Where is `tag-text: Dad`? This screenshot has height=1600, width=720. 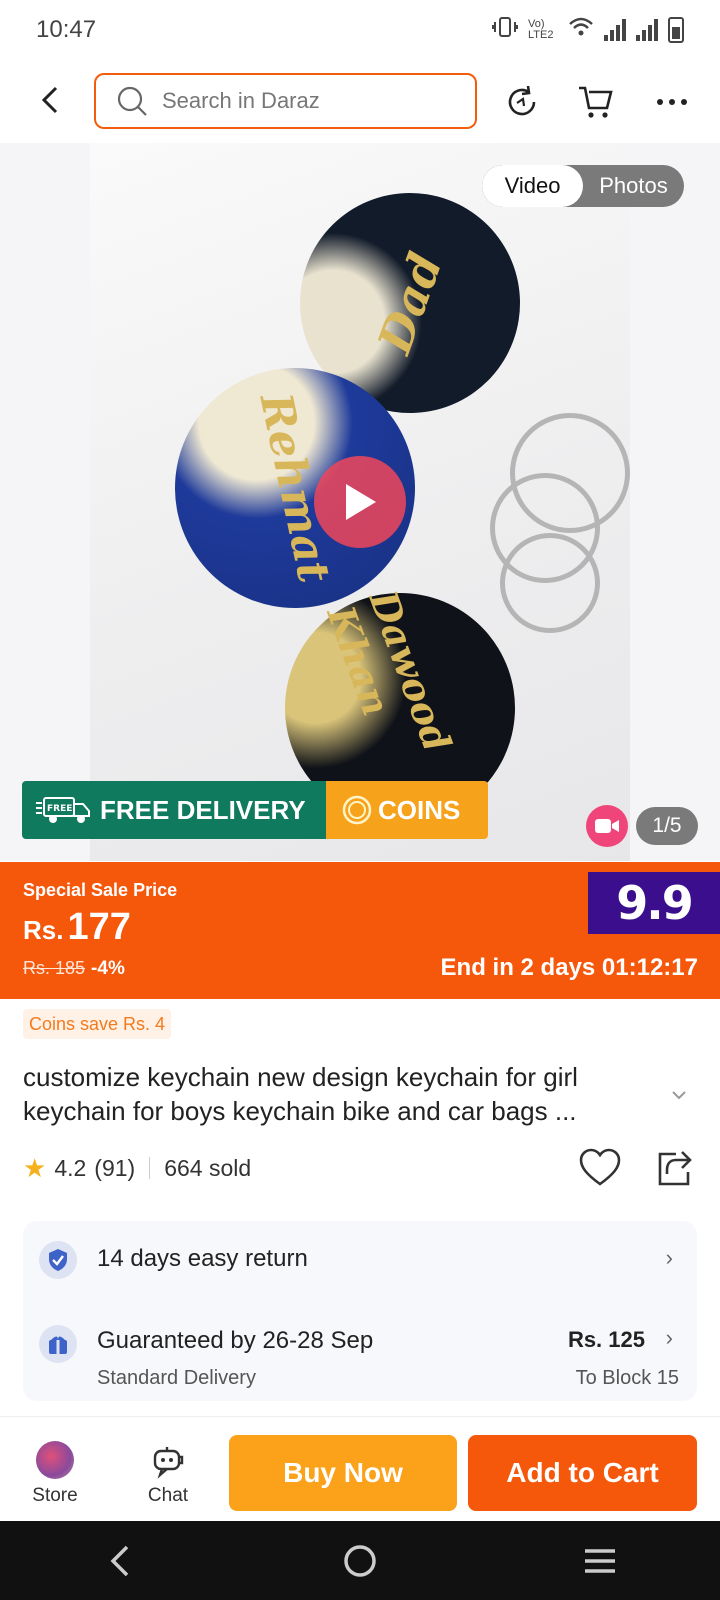
tag-text: Dad is located at coordinates (410, 303).